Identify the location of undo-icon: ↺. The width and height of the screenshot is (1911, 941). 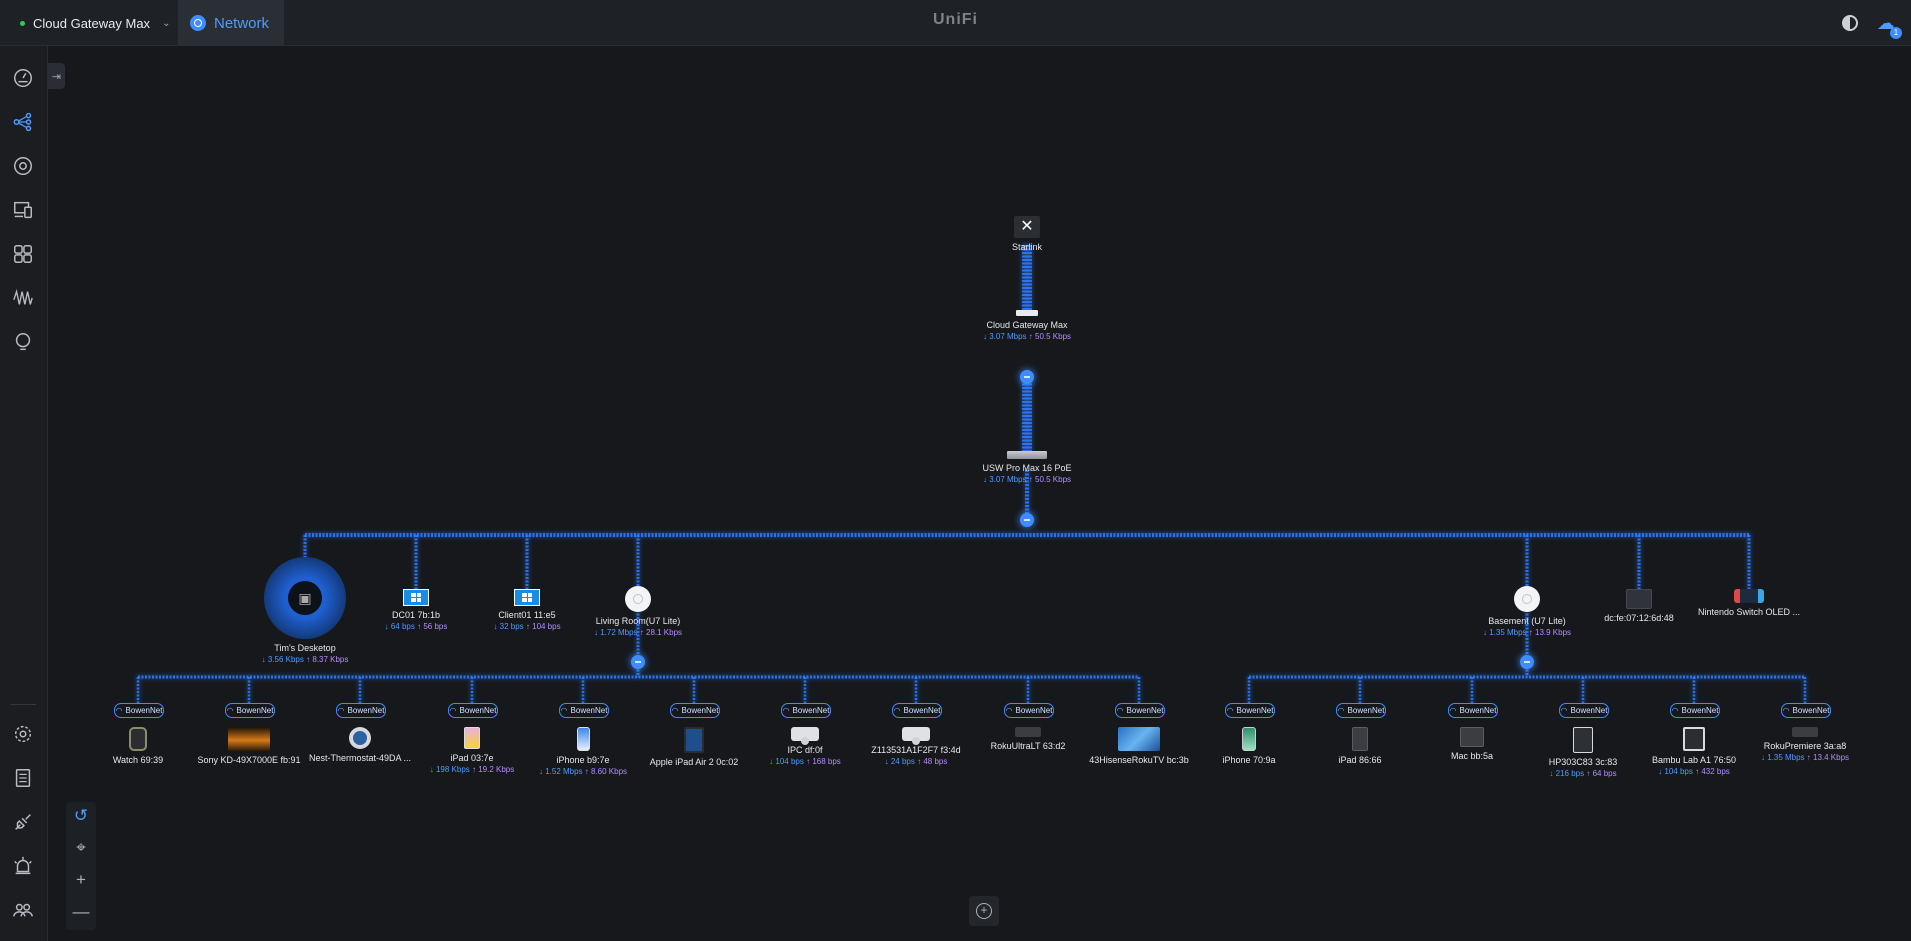
(81, 815).